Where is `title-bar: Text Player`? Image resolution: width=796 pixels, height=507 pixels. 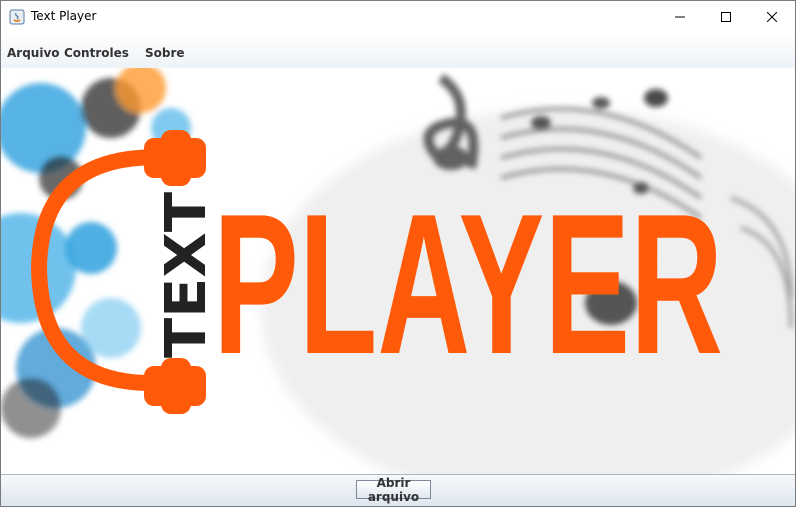
title-bar: Text Player is located at coordinates (398, 16).